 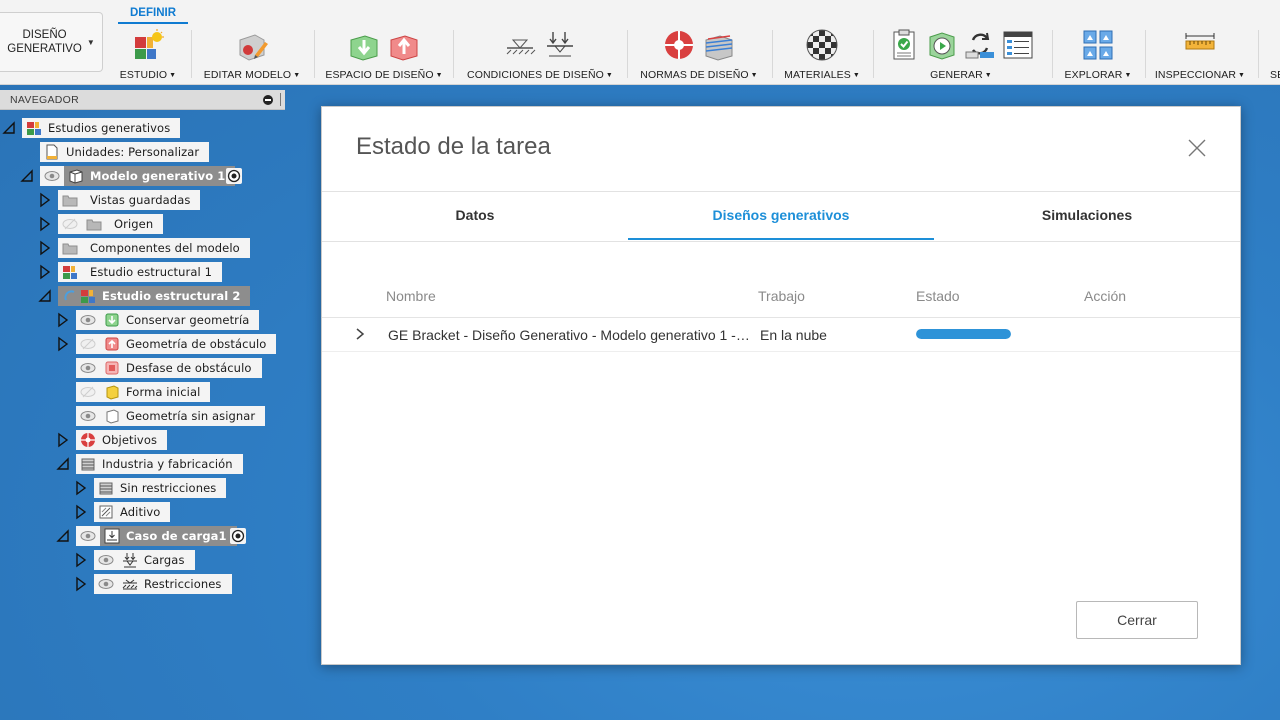 What do you see at coordinates (1272, 54) in the screenshot?
I see `group-select-partial: SE` at bounding box center [1272, 54].